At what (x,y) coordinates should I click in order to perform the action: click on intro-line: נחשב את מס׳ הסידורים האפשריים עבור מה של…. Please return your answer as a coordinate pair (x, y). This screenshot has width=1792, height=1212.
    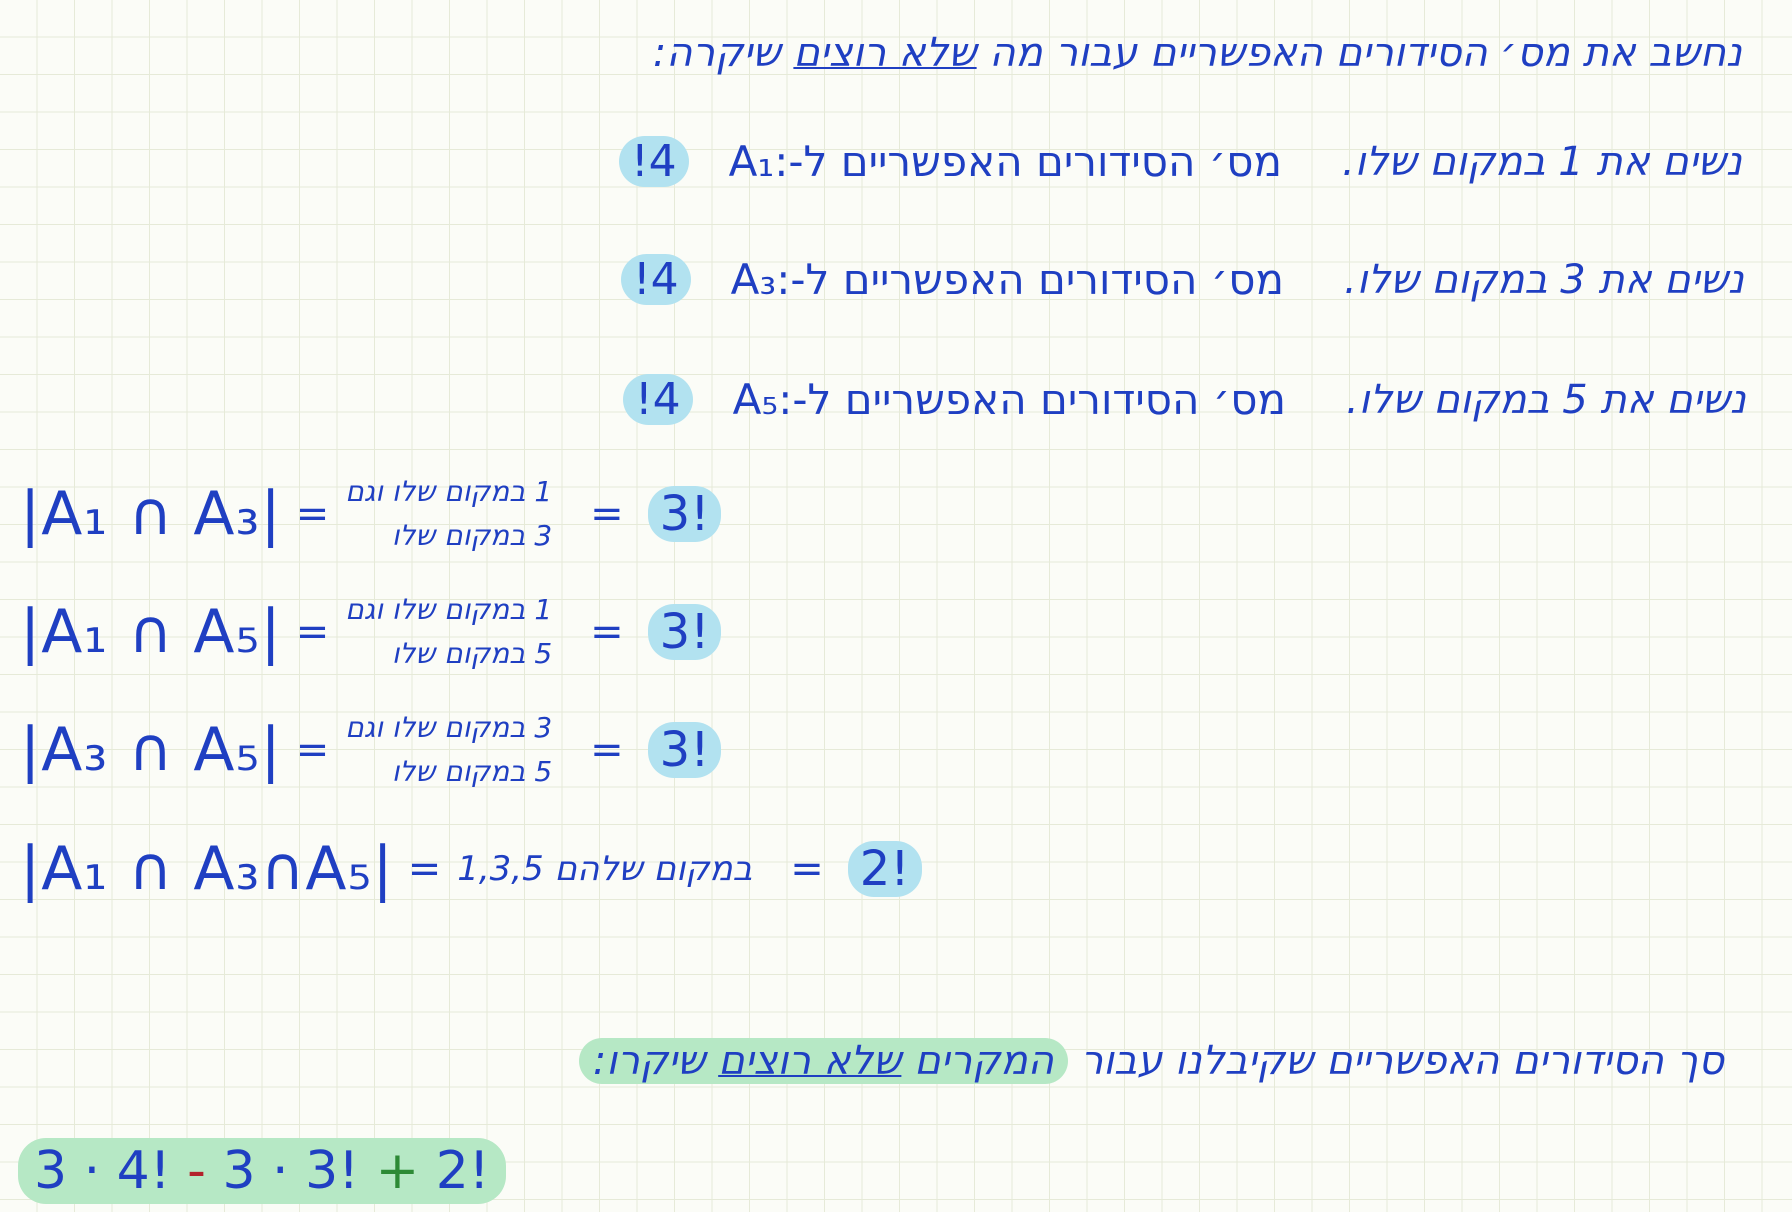
    Looking at the image, I should click on (1197, 53).